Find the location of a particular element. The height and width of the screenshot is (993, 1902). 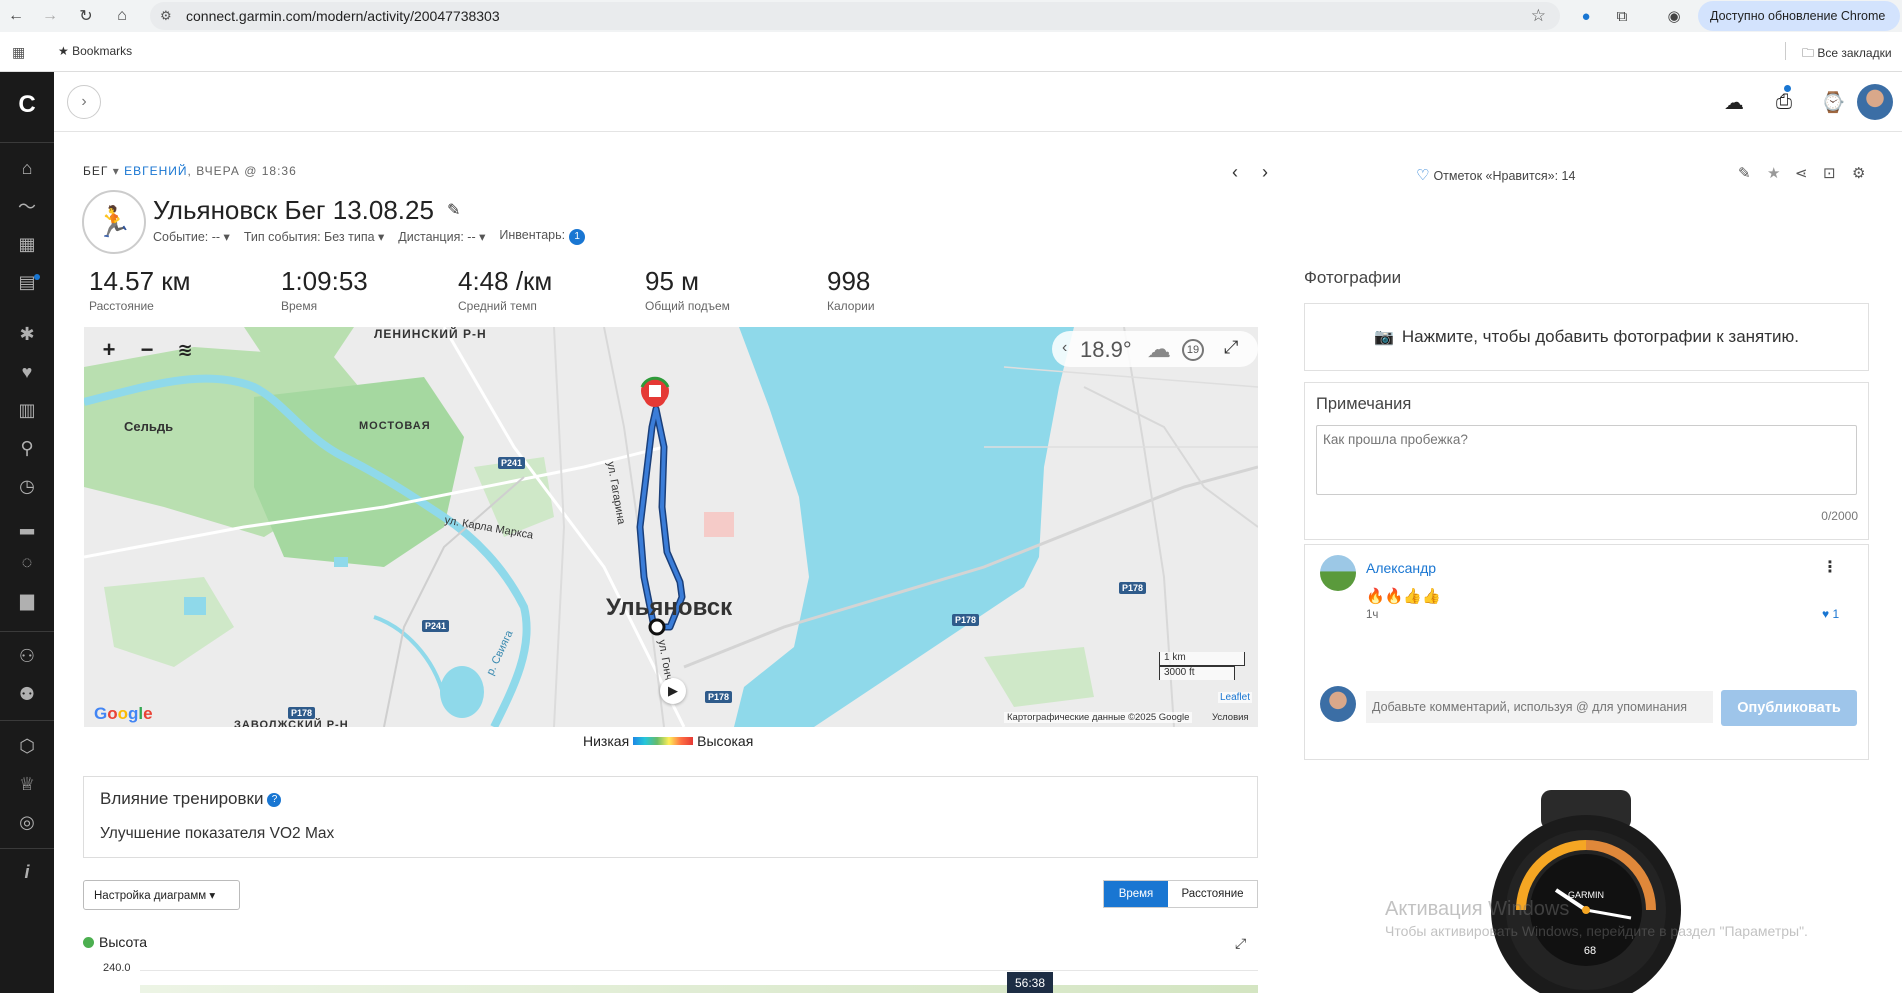

altitude-label: Высота is located at coordinates (123, 942).